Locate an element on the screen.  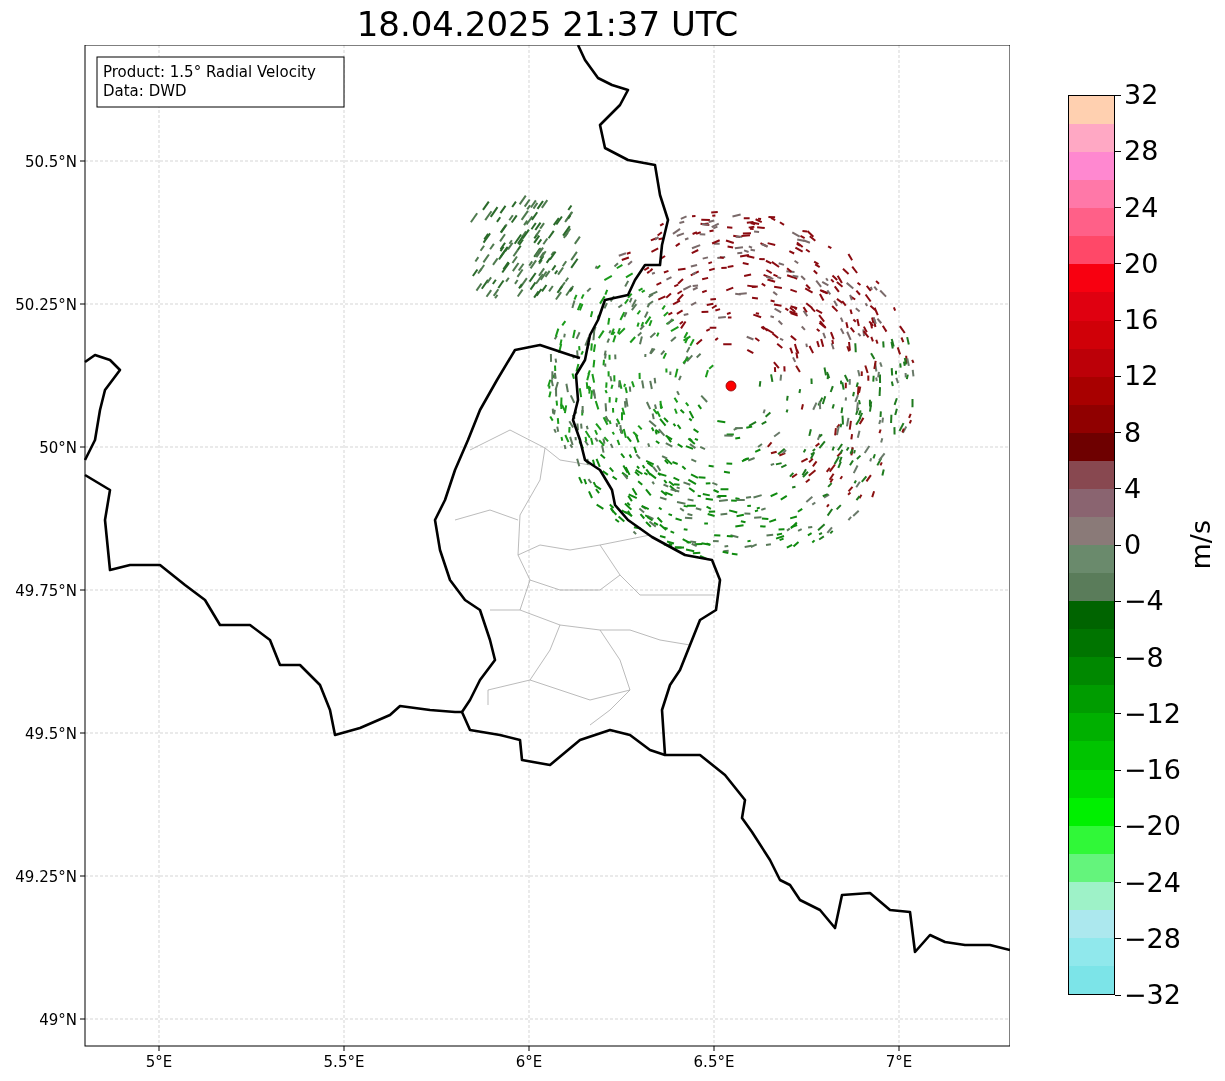
colorbar-tick-label: 16 is located at coordinates (1141, 320).